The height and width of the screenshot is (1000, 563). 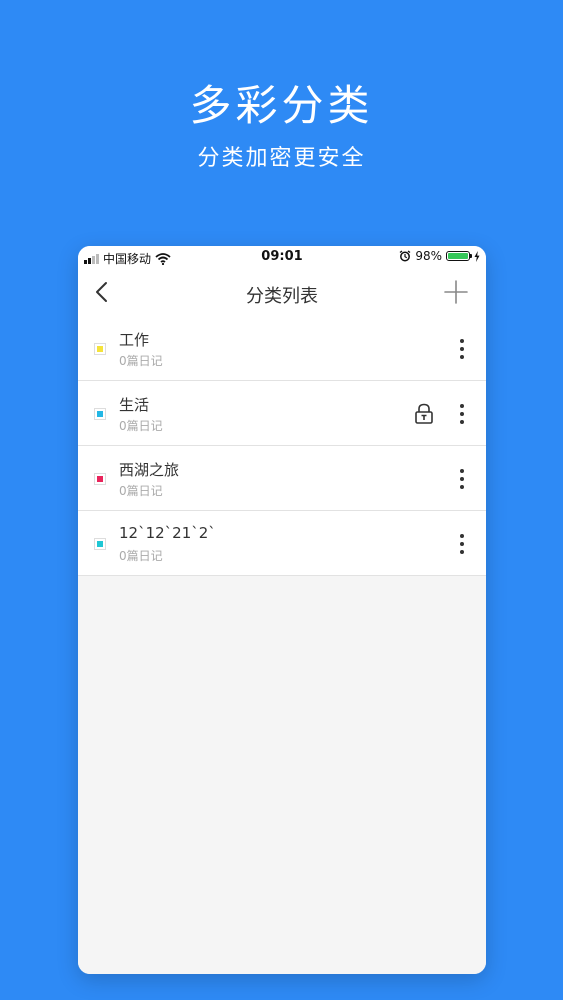 What do you see at coordinates (282, 296) in the screenshot?
I see `page-title: 分类列表` at bounding box center [282, 296].